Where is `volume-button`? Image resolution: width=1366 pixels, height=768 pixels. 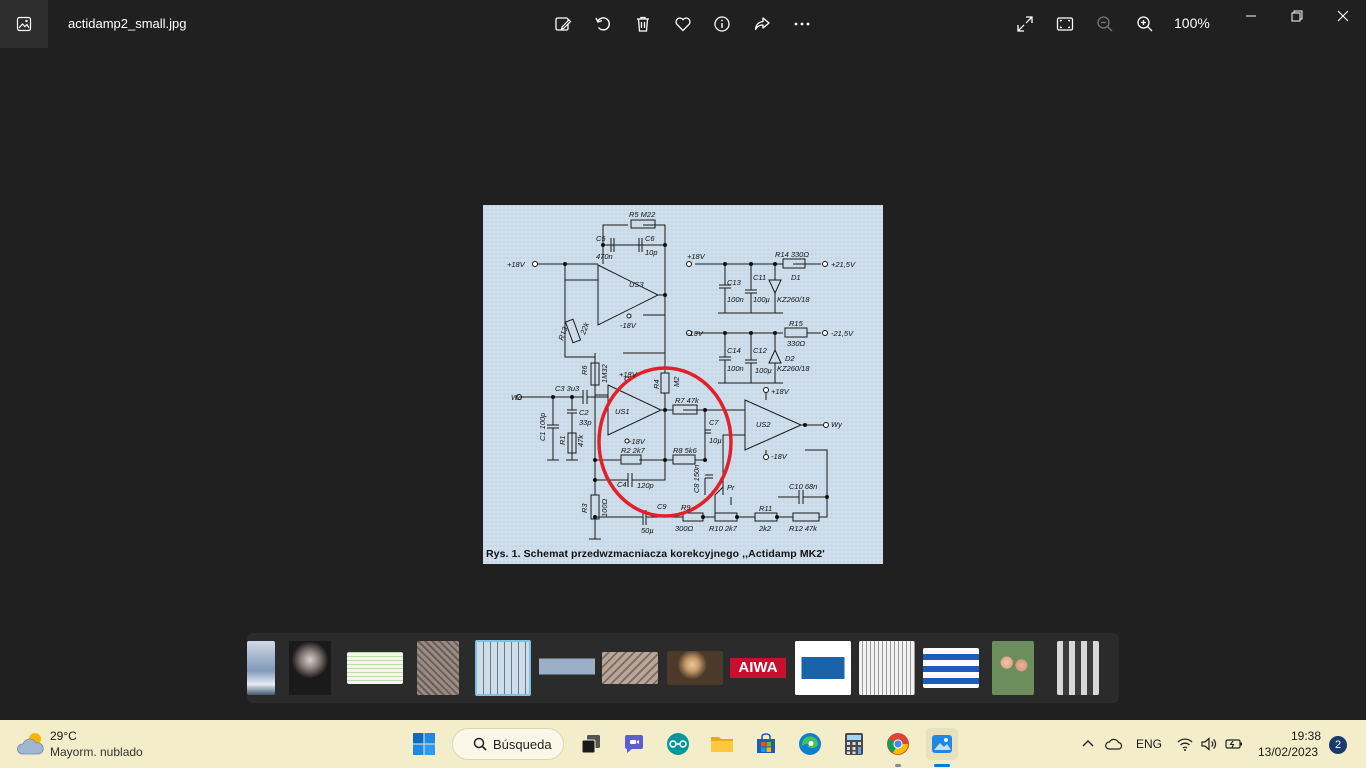
volume-button is located at coordinates (1209, 744).